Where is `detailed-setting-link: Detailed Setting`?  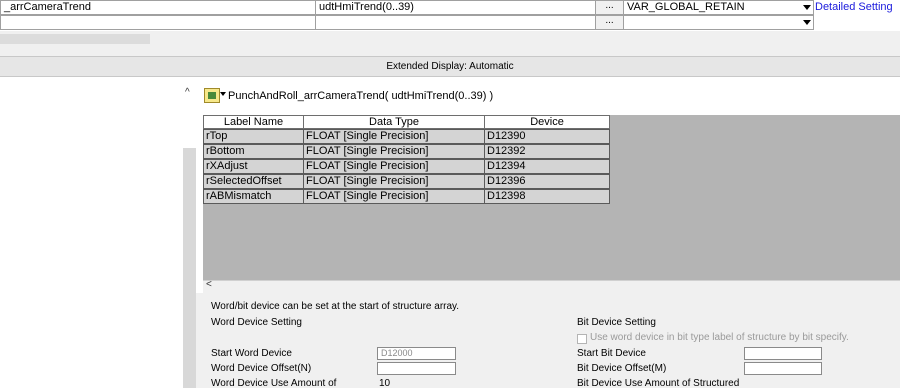 detailed-setting-link: Detailed Setting is located at coordinates (854, 7).